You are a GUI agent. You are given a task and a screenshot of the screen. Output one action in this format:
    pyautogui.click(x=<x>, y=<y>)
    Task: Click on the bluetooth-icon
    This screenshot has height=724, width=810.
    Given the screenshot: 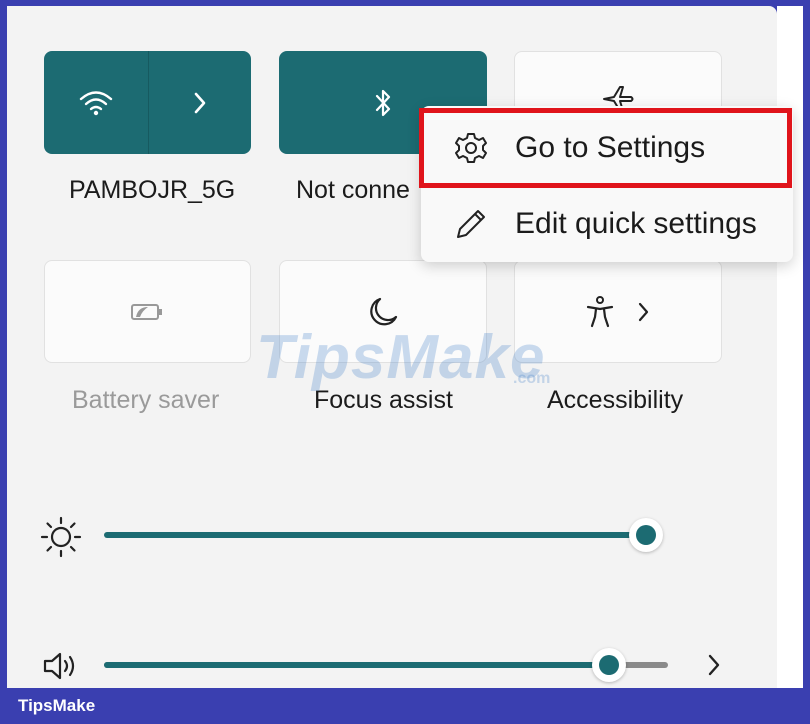 What is the action you would take?
    pyautogui.click(x=383, y=103)
    